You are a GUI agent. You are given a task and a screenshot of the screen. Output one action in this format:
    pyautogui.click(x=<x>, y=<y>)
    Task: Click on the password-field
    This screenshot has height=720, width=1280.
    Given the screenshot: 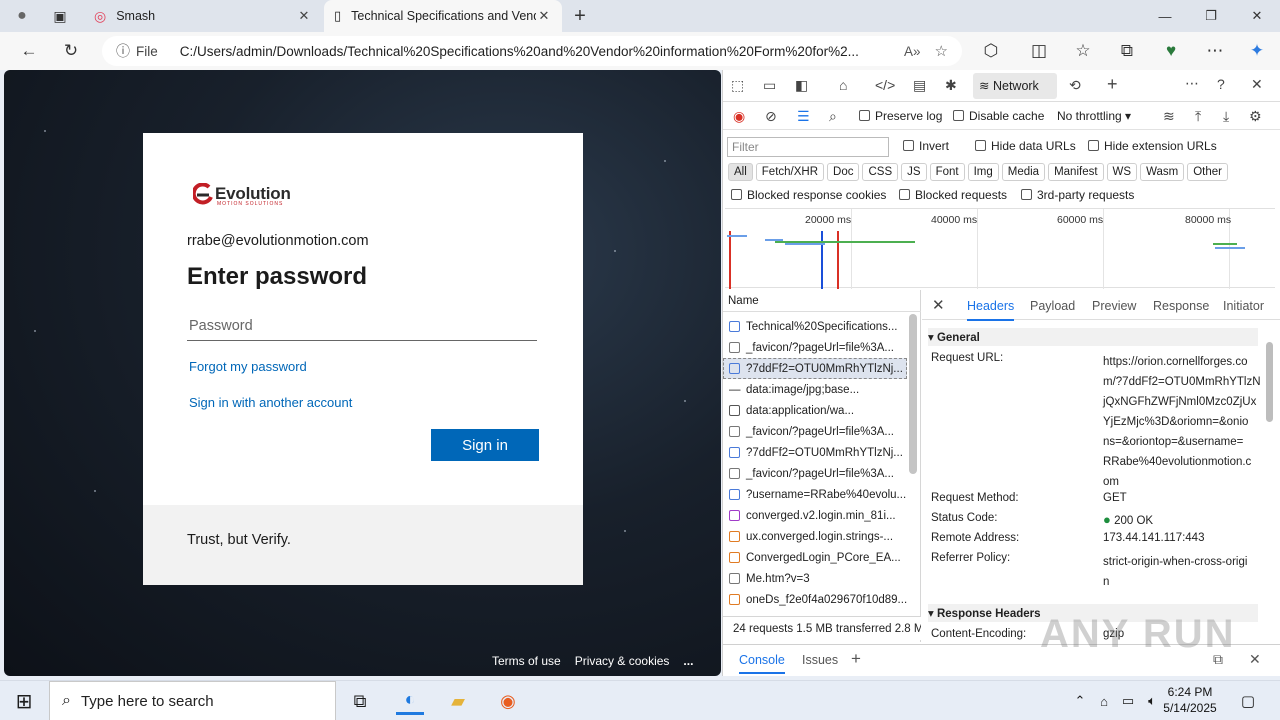 What is the action you would take?
    pyautogui.click(x=362, y=326)
    